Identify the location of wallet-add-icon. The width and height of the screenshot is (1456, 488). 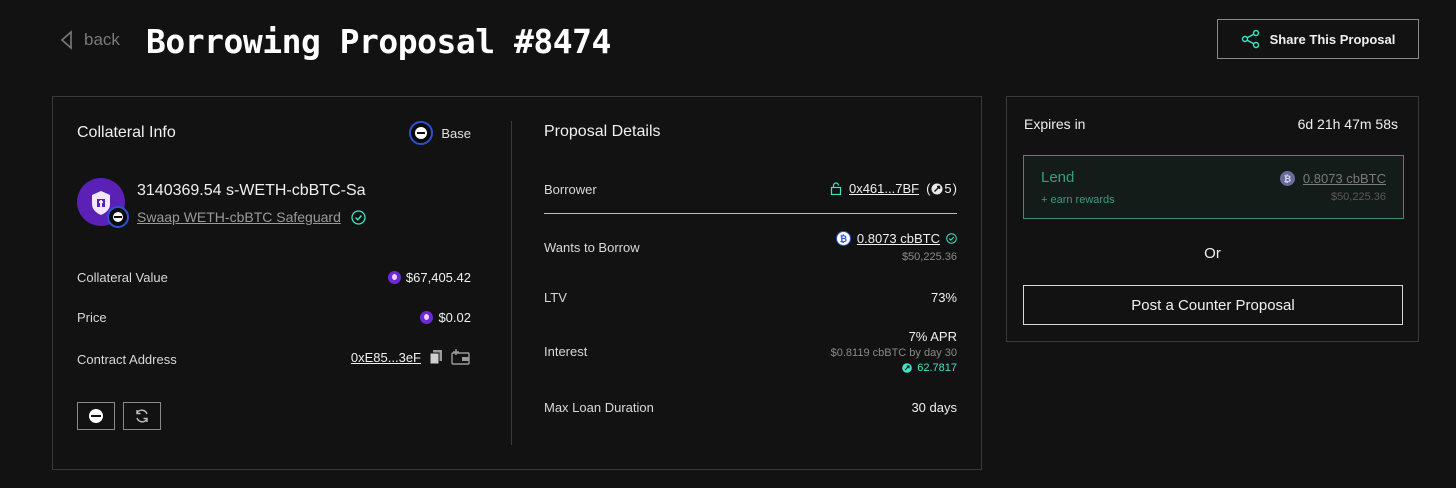
(461, 357).